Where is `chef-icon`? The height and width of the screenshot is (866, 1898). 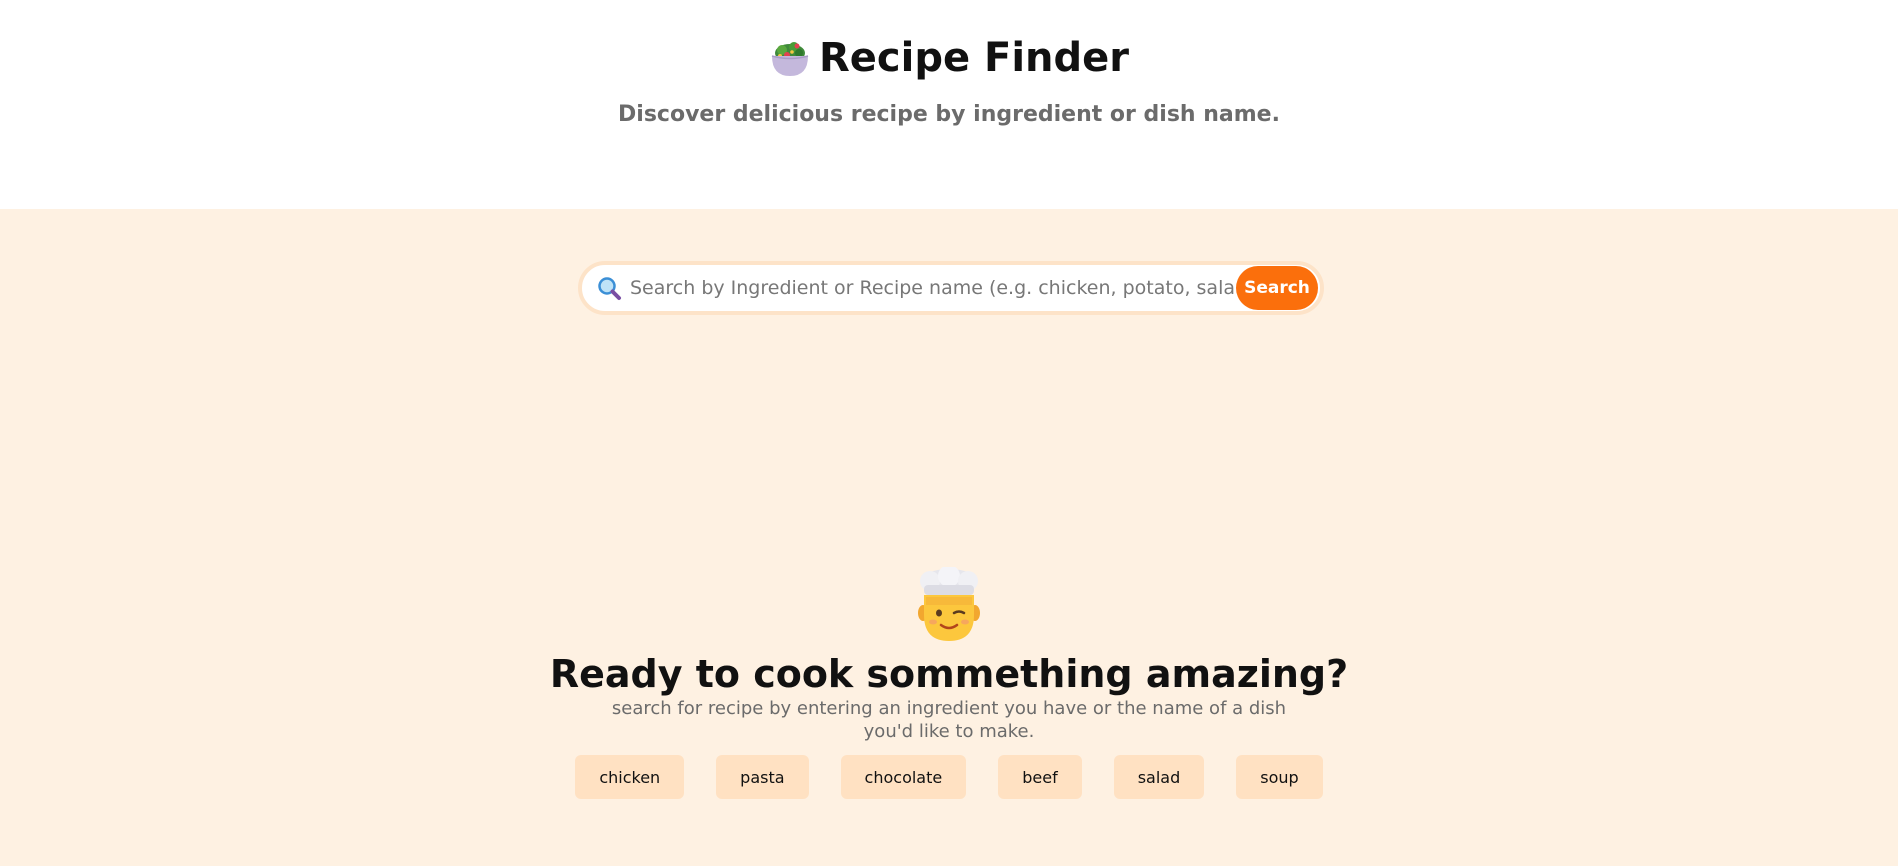
chef-icon is located at coordinates (949, 604).